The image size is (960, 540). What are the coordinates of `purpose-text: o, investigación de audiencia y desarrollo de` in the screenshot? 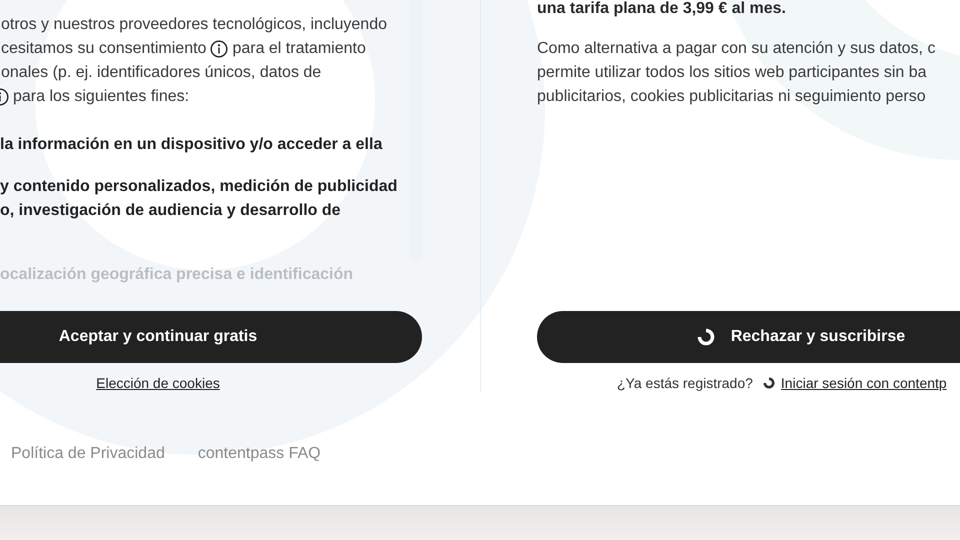 It's located at (171, 211).